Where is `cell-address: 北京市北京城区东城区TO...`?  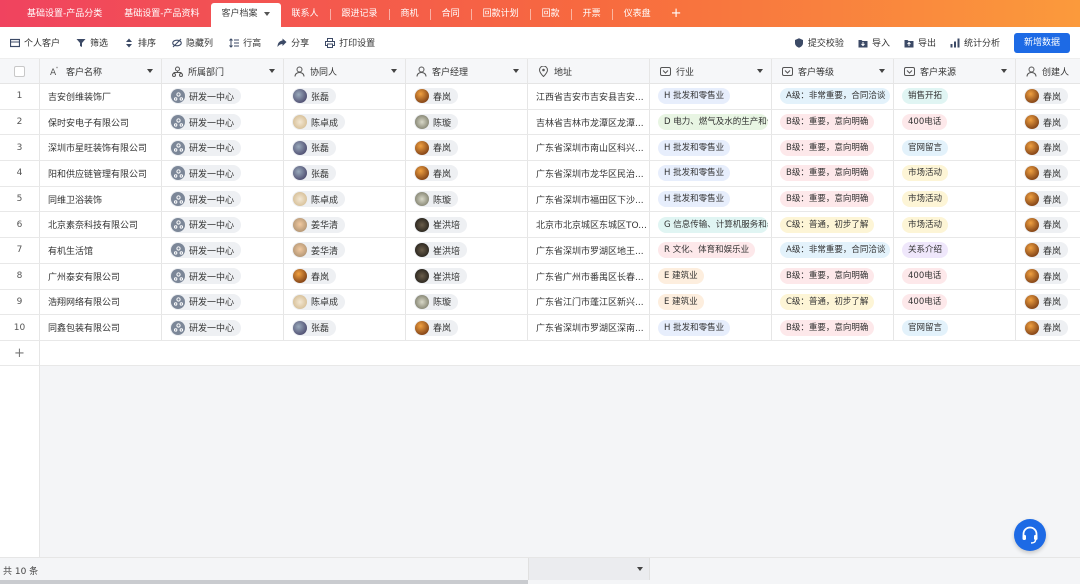
cell-address: 北京市北京城区东城区TO... is located at coordinates (589, 225).